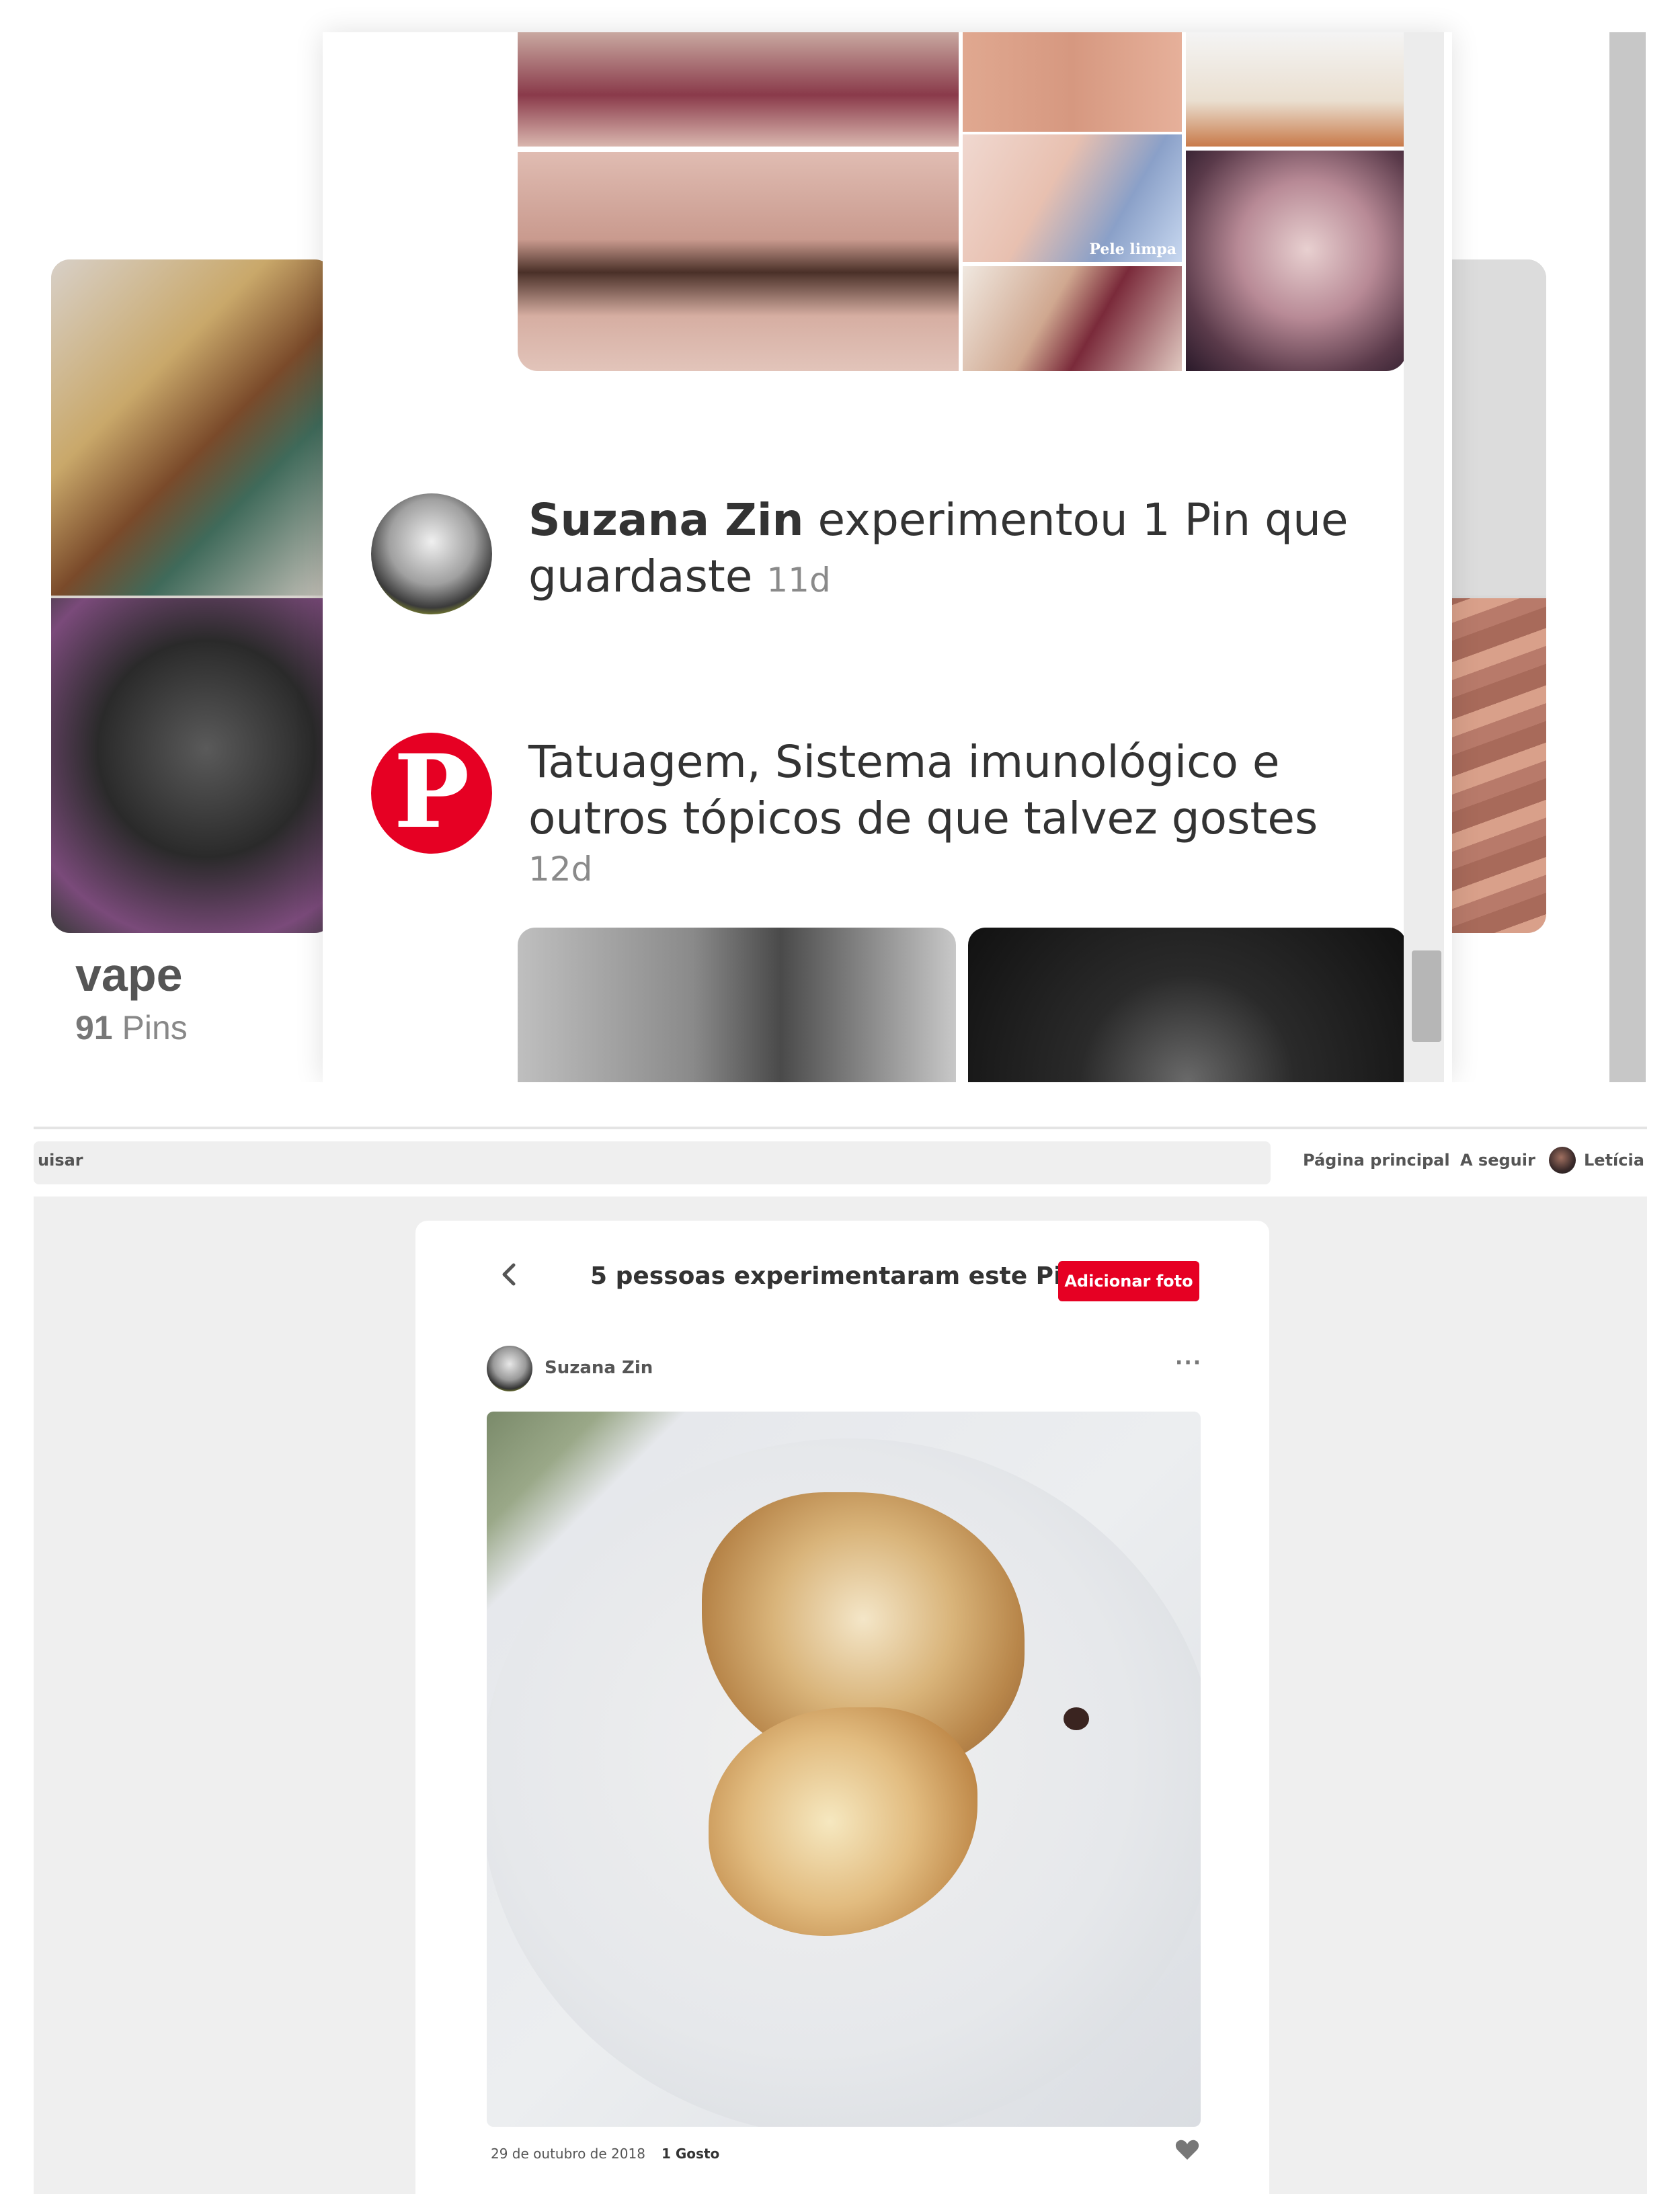 The image size is (1680, 2194). I want to click on pinterest-logo-icon: P, so click(432, 794).